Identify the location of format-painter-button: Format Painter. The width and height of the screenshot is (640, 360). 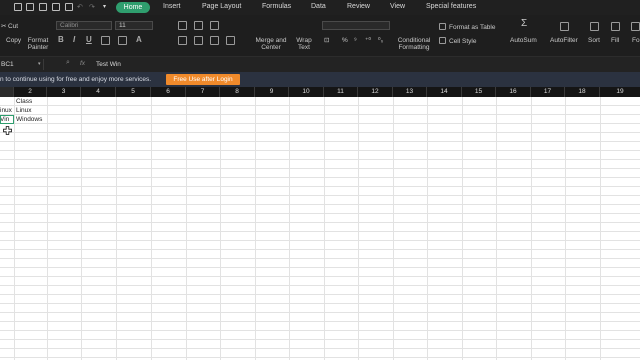
(38, 44).